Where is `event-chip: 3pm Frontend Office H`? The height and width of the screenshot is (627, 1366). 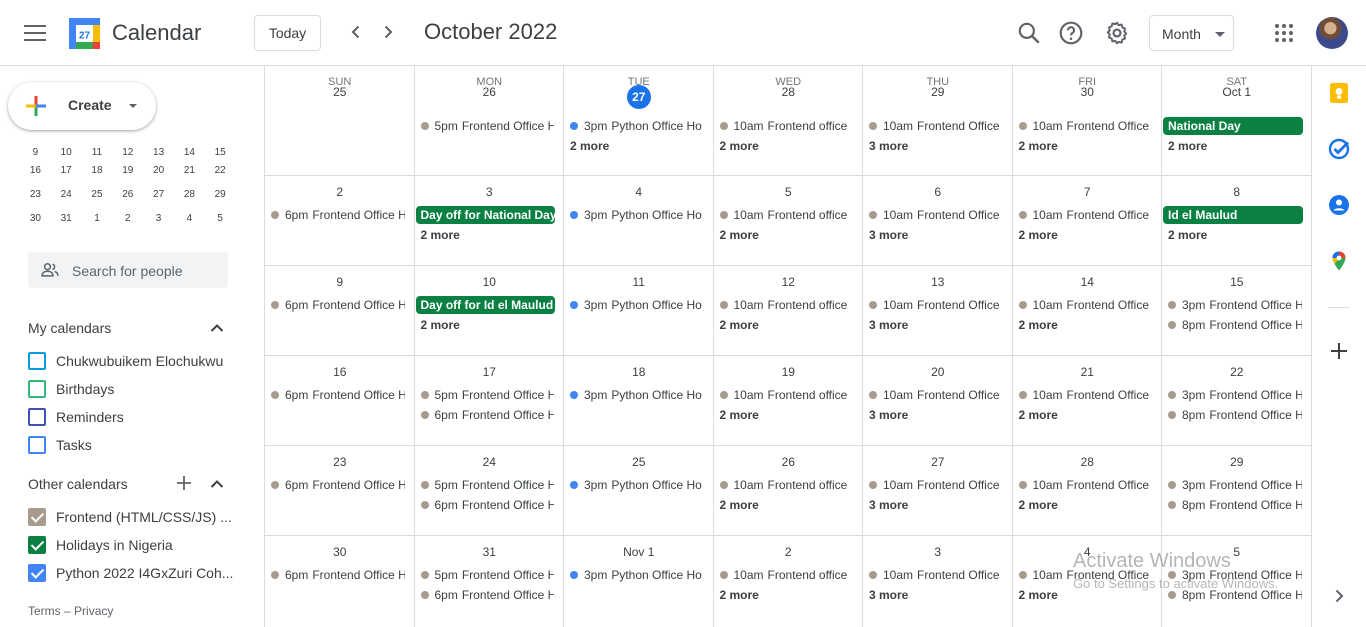
event-chip: 3pm Frontend Office H is located at coordinates (1232, 395).